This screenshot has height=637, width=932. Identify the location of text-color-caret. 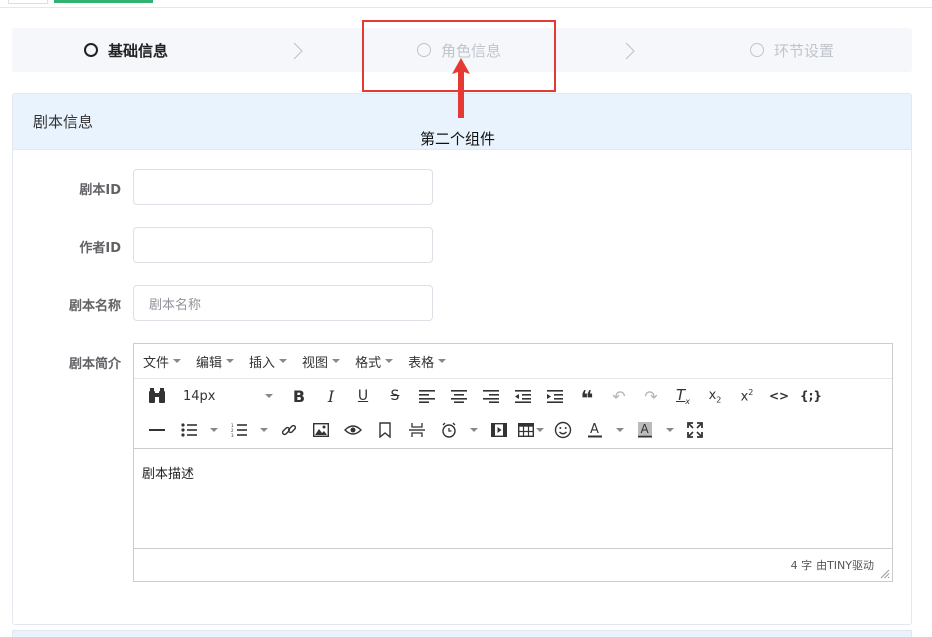
(620, 430).